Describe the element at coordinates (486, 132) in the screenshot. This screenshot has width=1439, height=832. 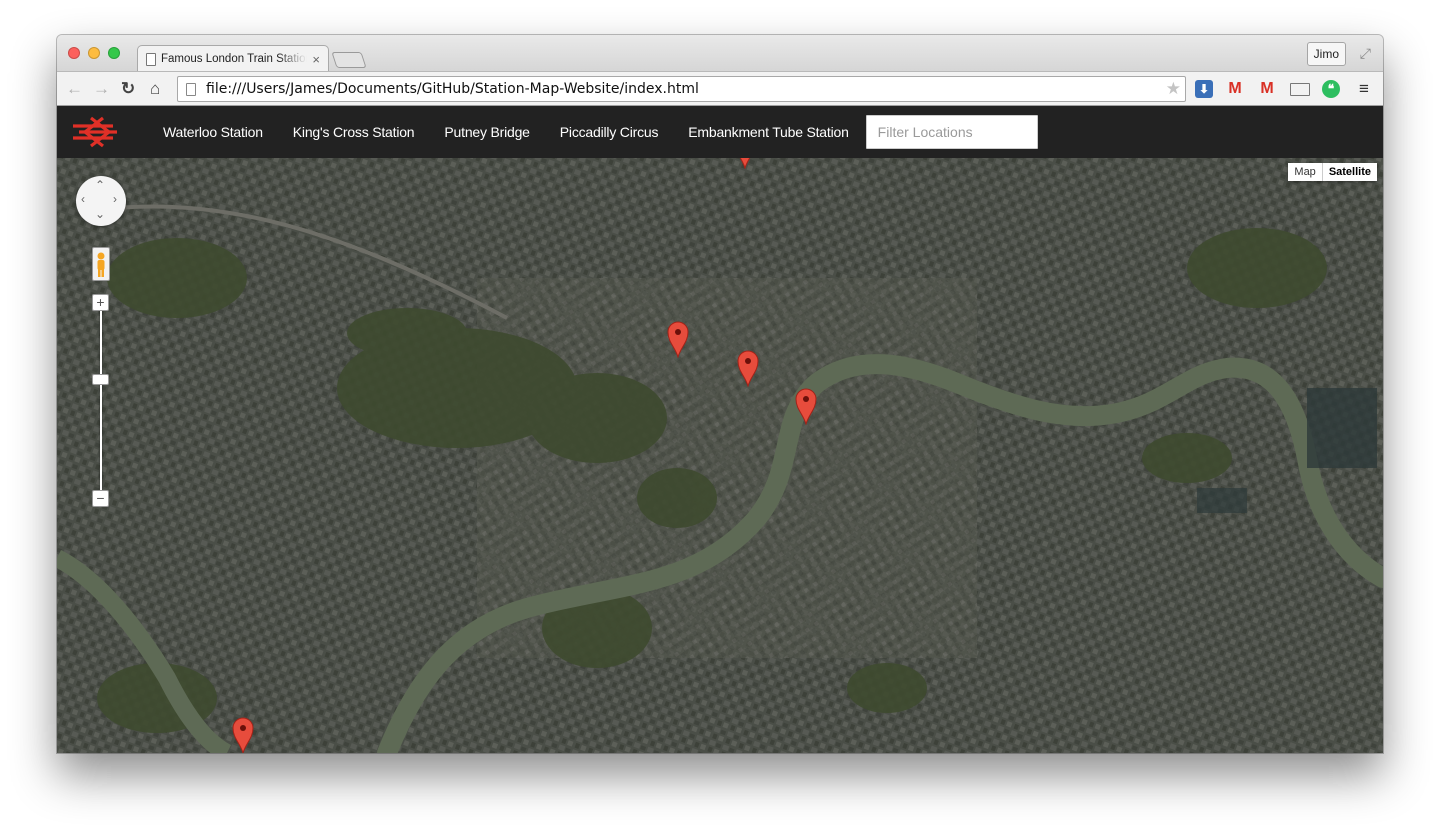
I see `nav-link-putney-bridge: Putney Bridge` at that location.